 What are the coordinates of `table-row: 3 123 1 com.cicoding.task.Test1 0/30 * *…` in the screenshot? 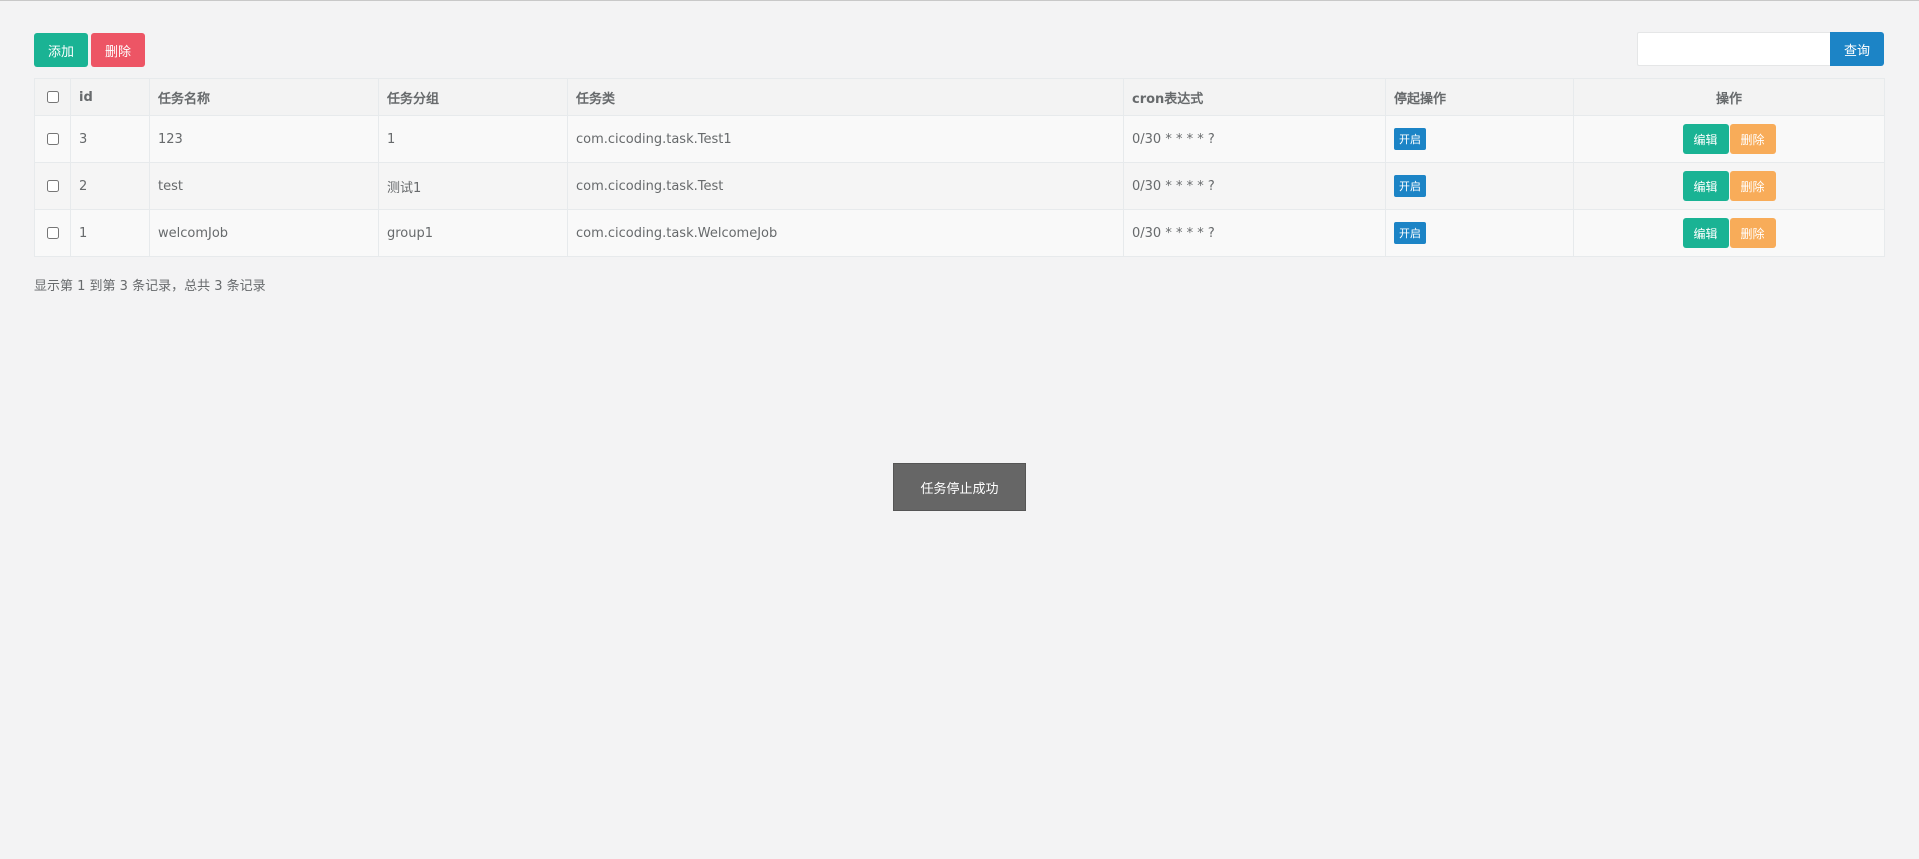 It's located at (959, 139).